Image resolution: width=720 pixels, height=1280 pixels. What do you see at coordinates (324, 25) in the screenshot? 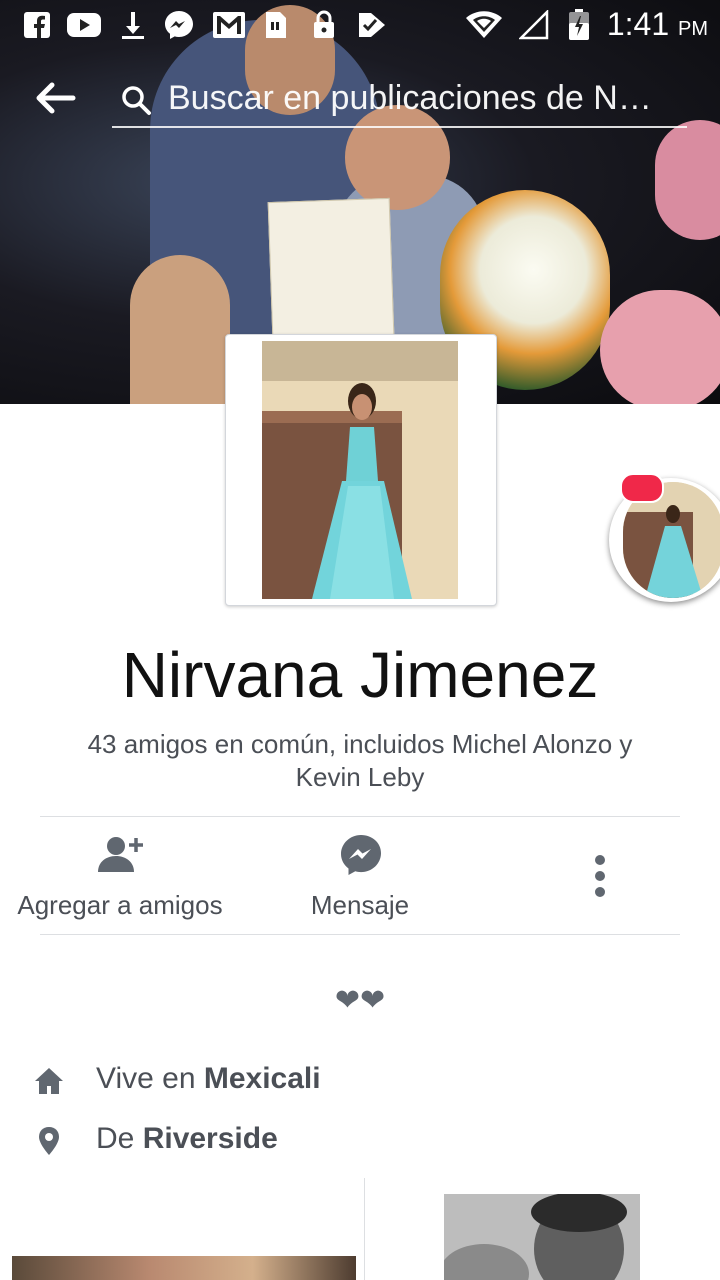
I see `lock-icon` at bounding box center [324, 25].